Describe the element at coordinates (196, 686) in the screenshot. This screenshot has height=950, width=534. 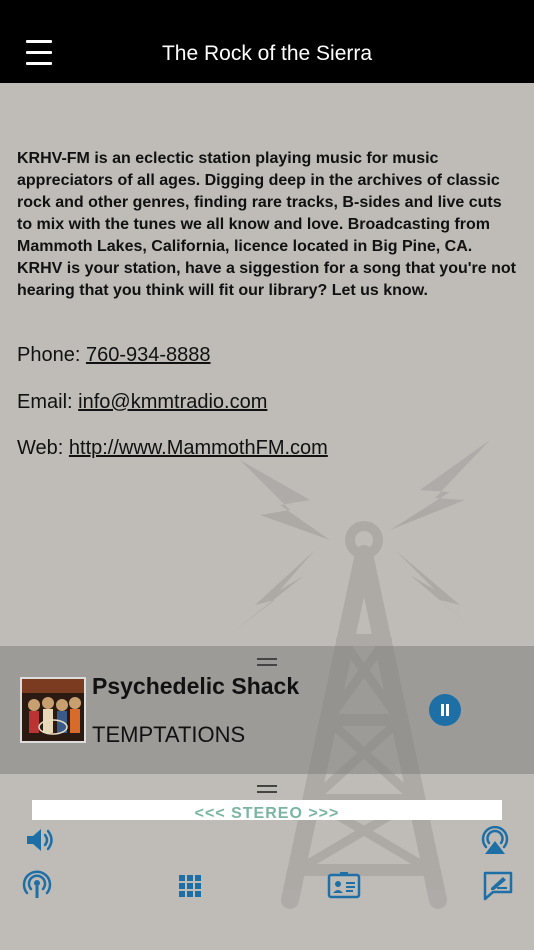
I see `song-title: Psychedelic Shack` at that location.